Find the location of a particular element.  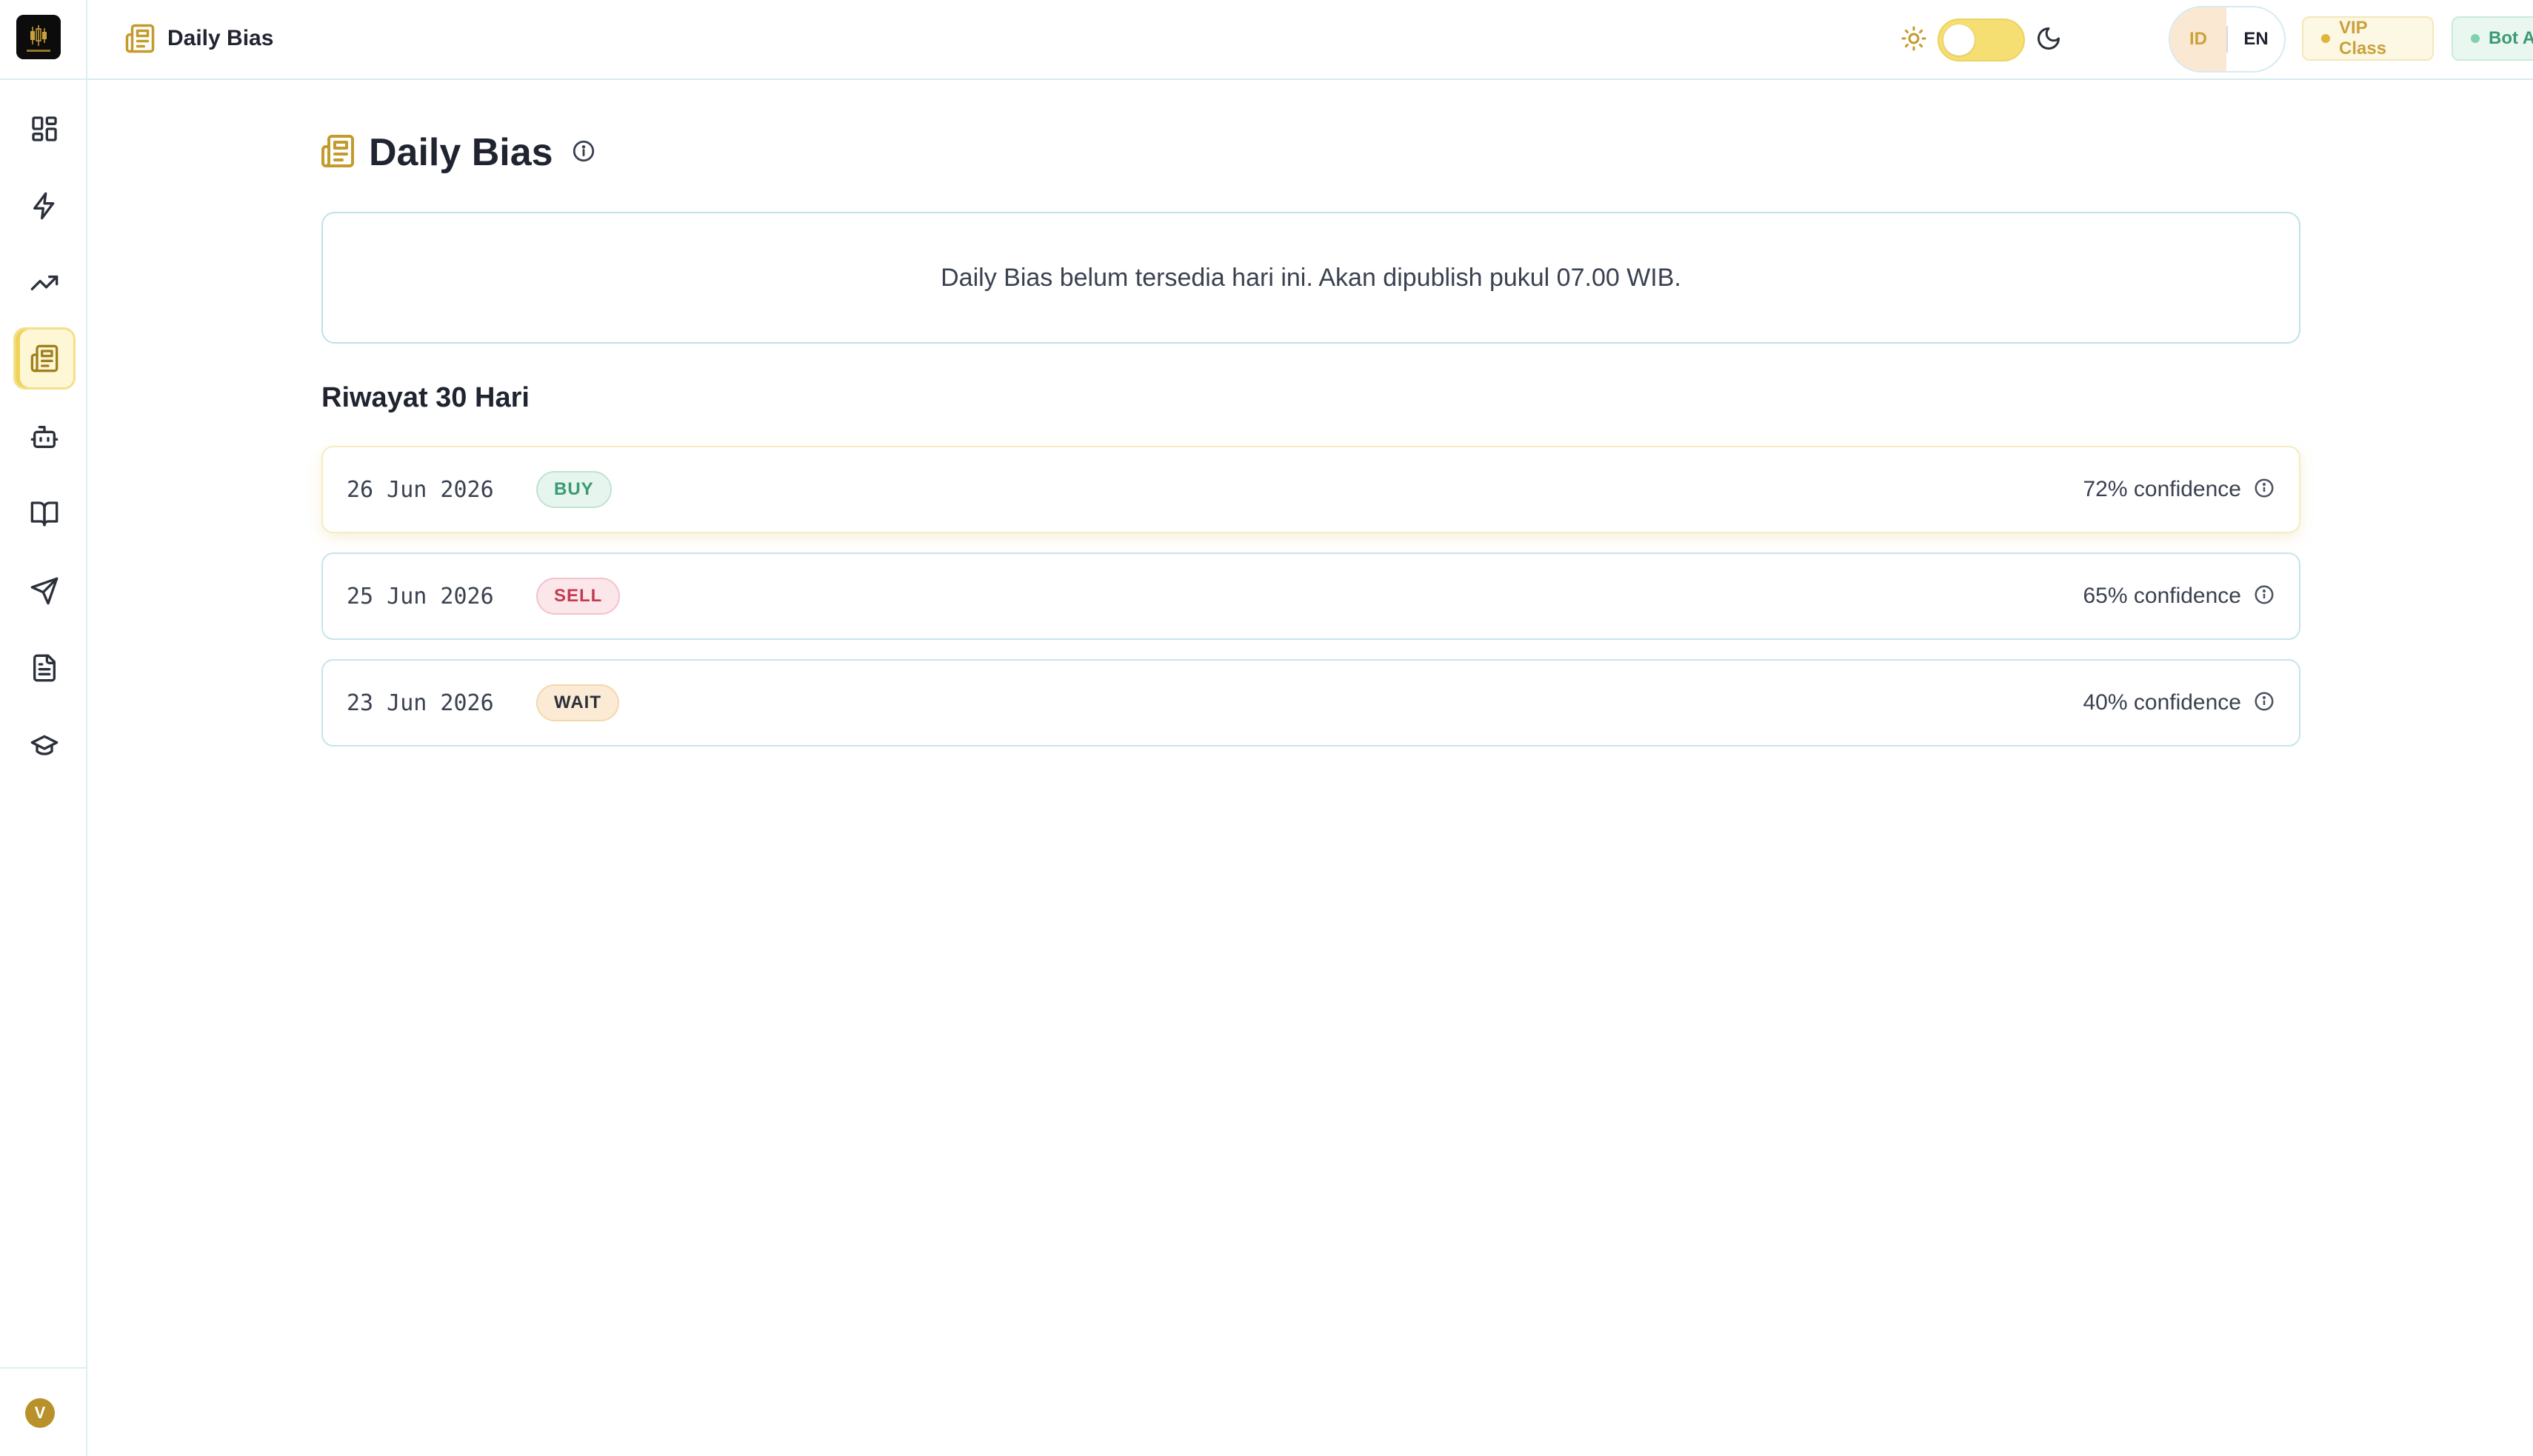

bot-status-label: Bot Aktif is located at coordinates (2511, 38).